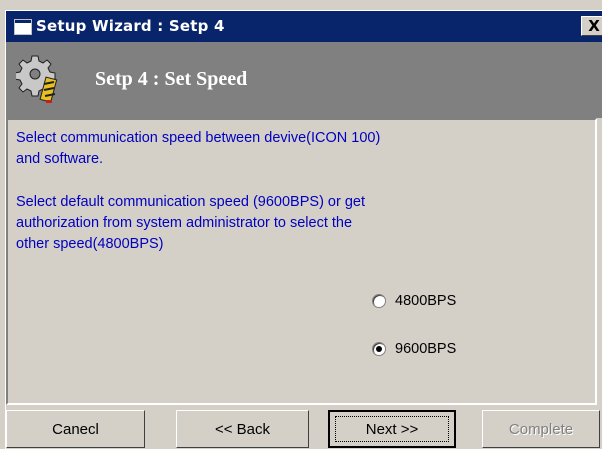 The height and width of the screenshot is (449, 602). Describe the element at coordinates (130, 26) in the screenshot. I see `window-title: Setup Wizard : Setp 4` at that location.